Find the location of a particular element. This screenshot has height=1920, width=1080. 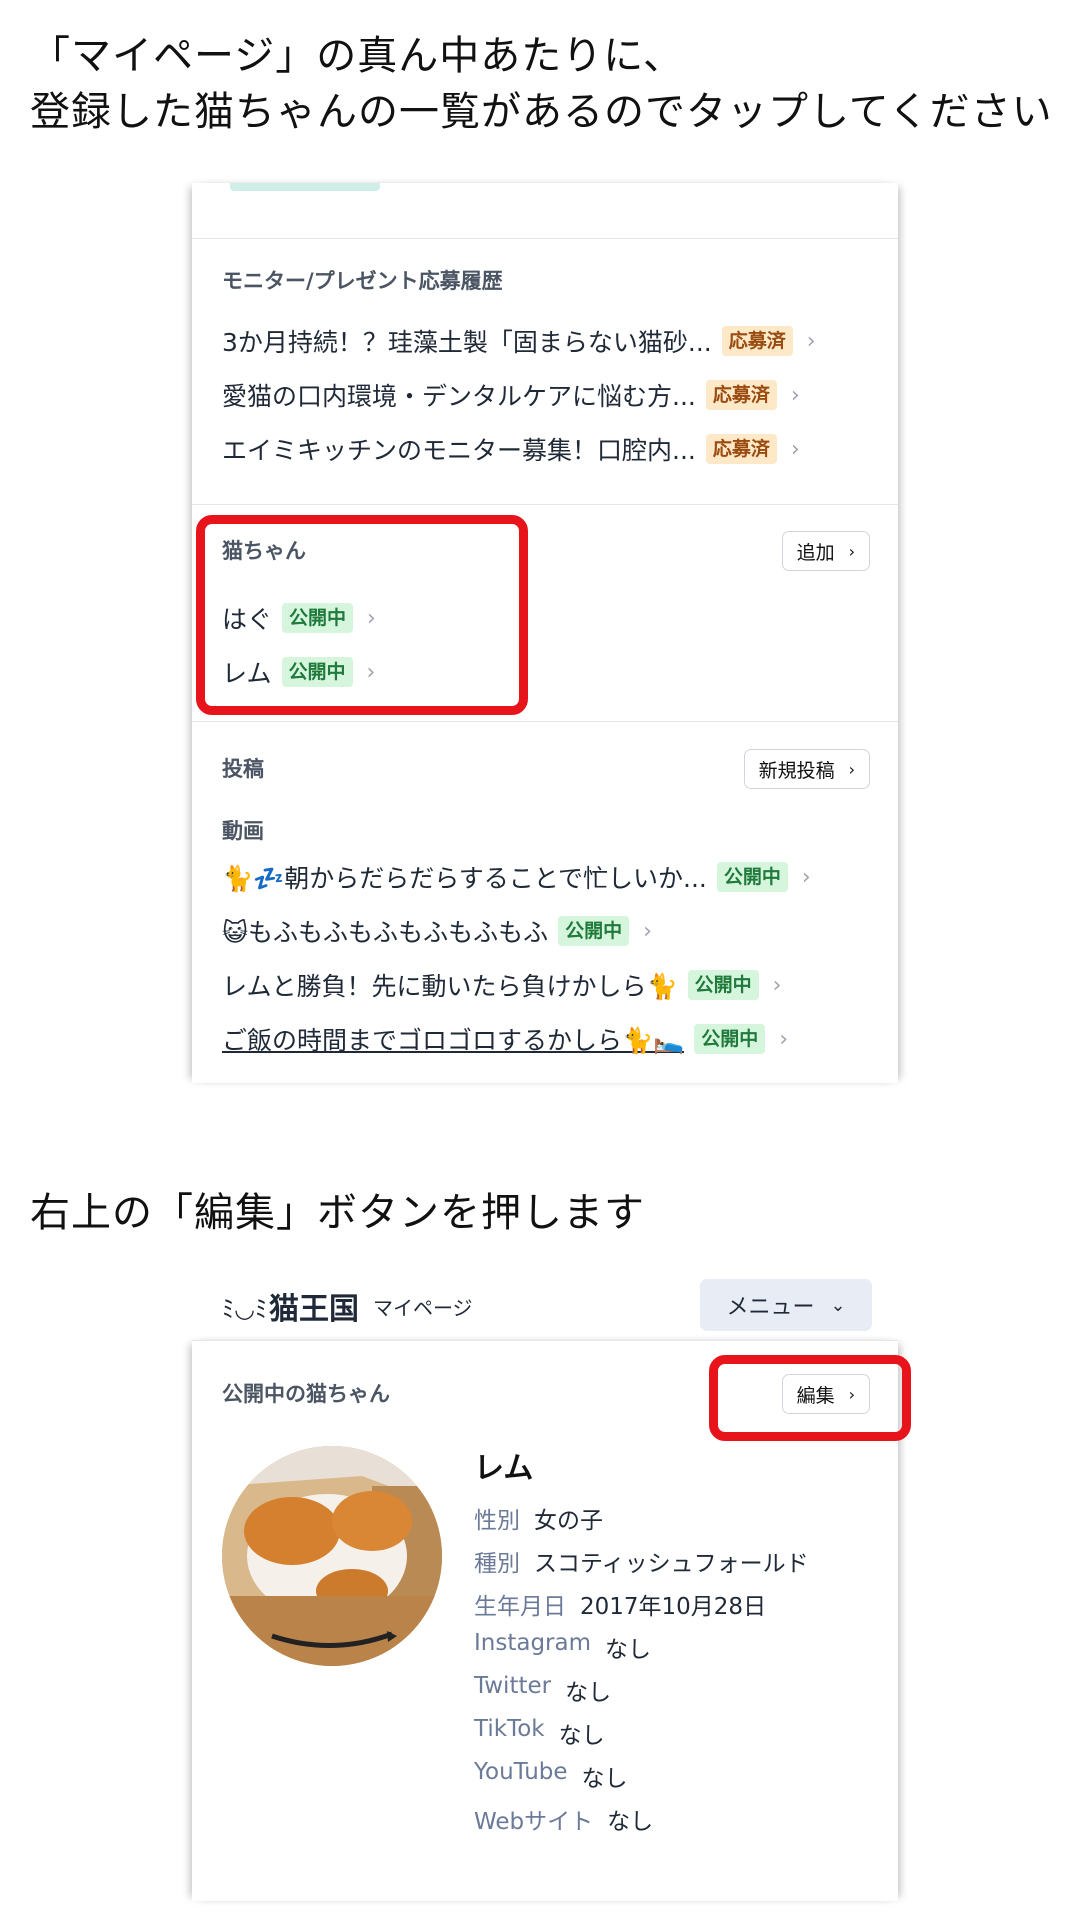

cat-name: レム is located at coordinates (504, 1468).